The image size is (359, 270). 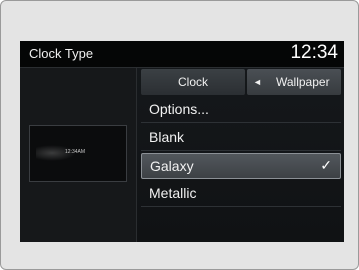 I want to click on checkmark-icon: ✓, so click(x=326, y=165).